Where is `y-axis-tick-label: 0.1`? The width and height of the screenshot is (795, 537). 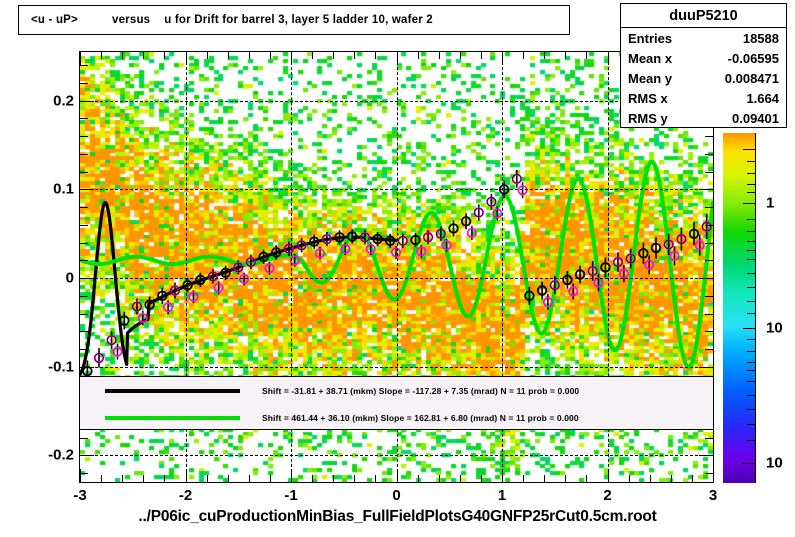
y-axis-tick-label: 0.1 is located at coordinates (63, 189).